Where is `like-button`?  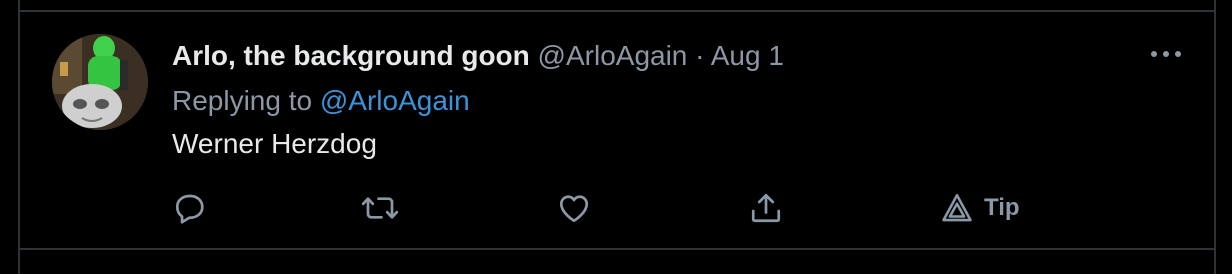
like-button is located at coordinates (574, 208).